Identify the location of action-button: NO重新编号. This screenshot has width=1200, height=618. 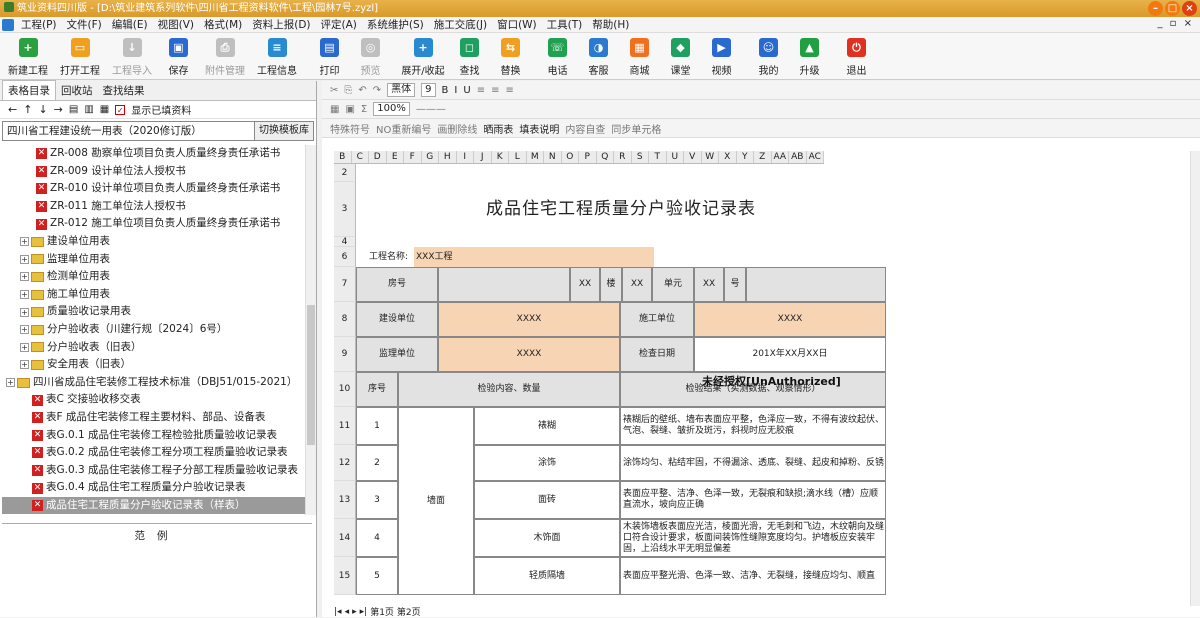
(403, 128).